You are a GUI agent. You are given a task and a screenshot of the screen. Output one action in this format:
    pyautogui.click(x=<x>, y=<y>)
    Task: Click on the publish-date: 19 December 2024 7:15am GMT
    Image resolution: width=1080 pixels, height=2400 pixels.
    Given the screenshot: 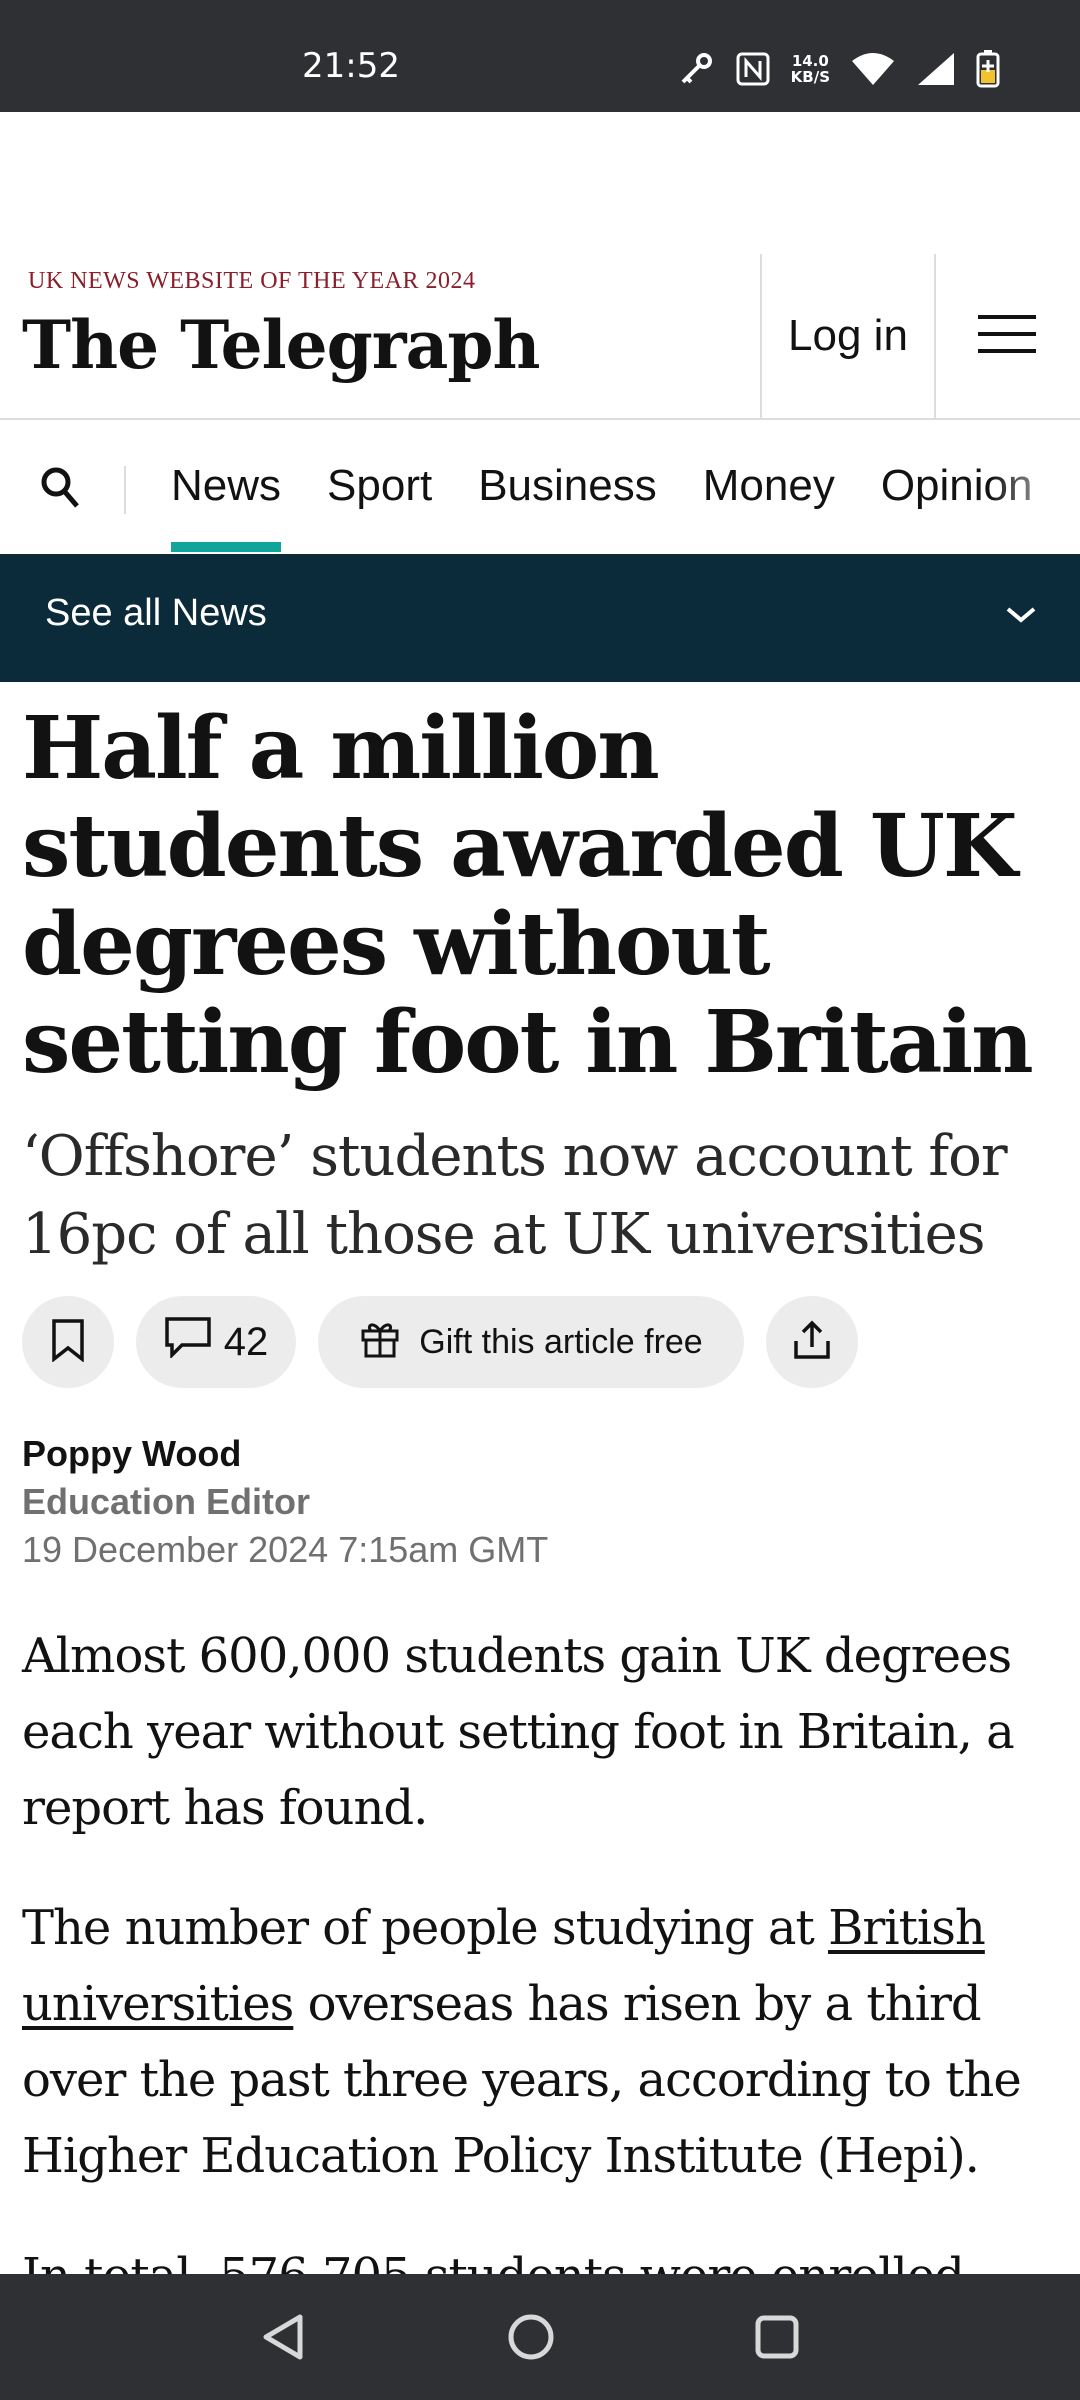 What is the action you would take?
    pyautogui.click(x=285, y=1549)
    